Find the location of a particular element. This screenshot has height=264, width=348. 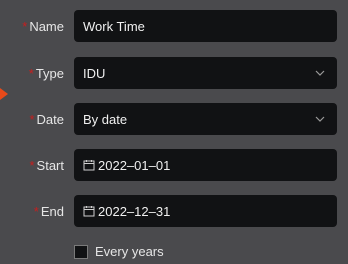

date-label: * Date is located at coordinates (46, 119).